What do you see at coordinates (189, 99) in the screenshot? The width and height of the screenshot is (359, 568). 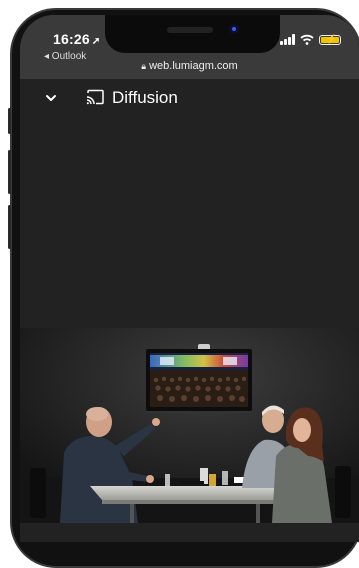 I see `app-header: Diffusion` at bounding box center [189, 99].